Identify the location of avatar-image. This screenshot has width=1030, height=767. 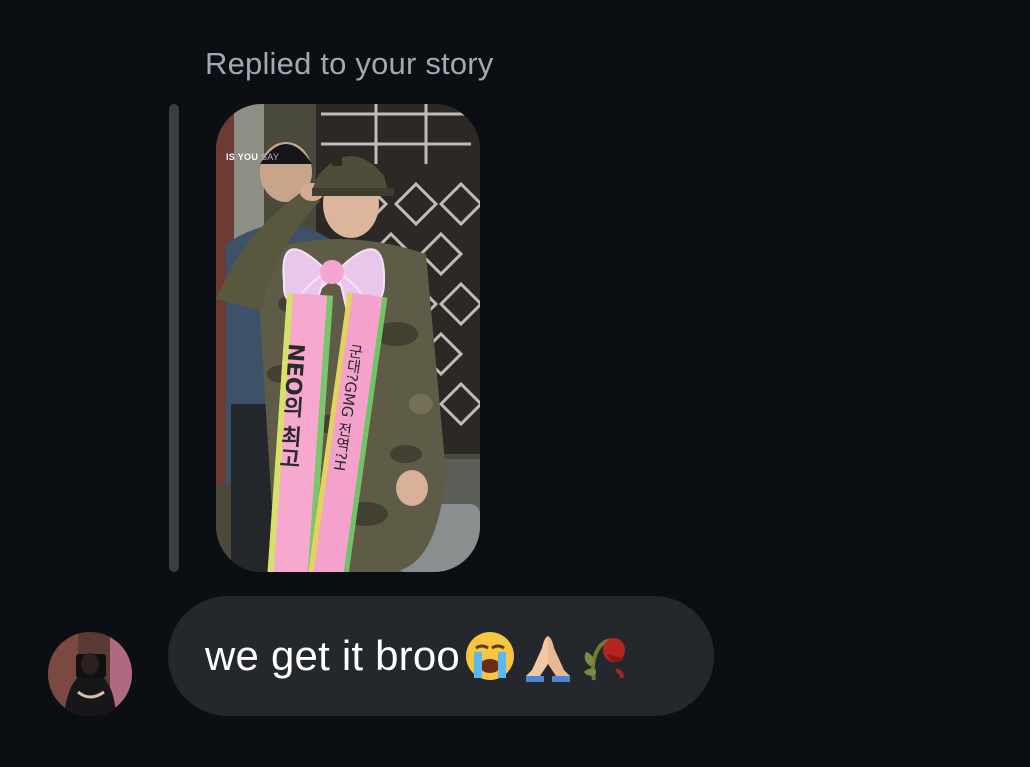
(90, 674).